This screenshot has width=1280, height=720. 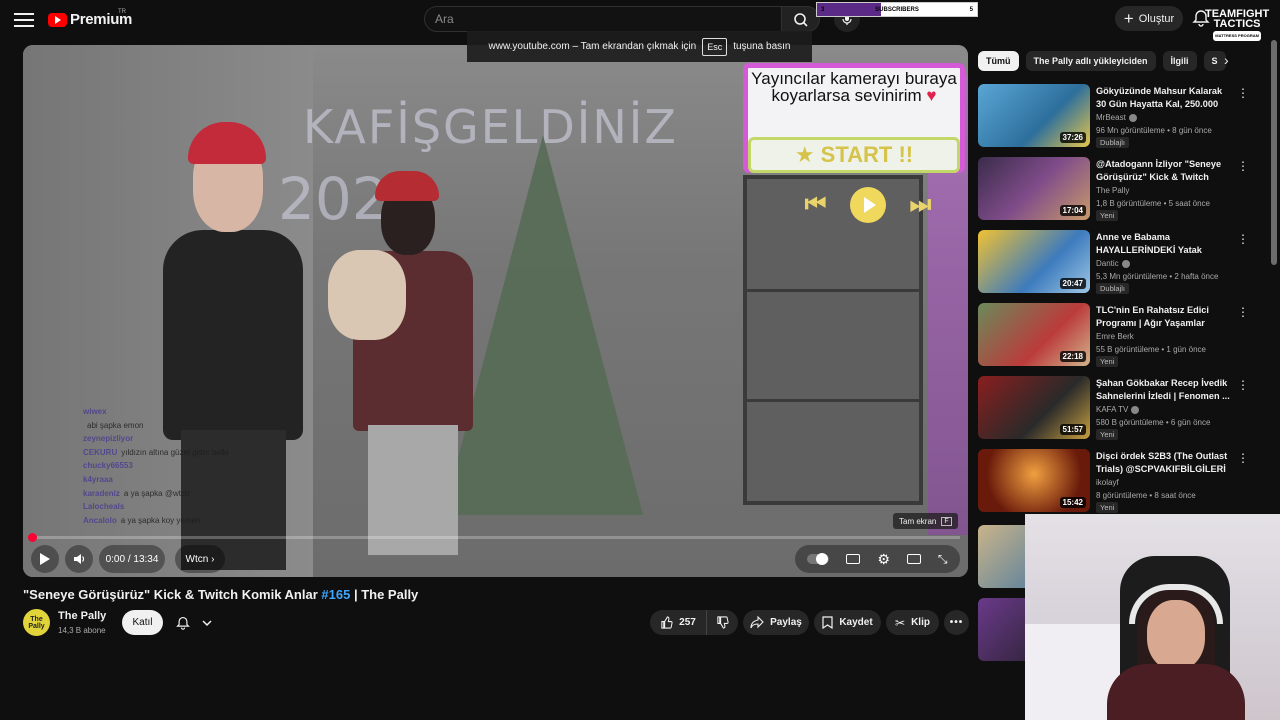 What do you see at coordinates (786, 622) in the screenshot?
I see `share-label: Paylaş` at bounding box center [786, 622].